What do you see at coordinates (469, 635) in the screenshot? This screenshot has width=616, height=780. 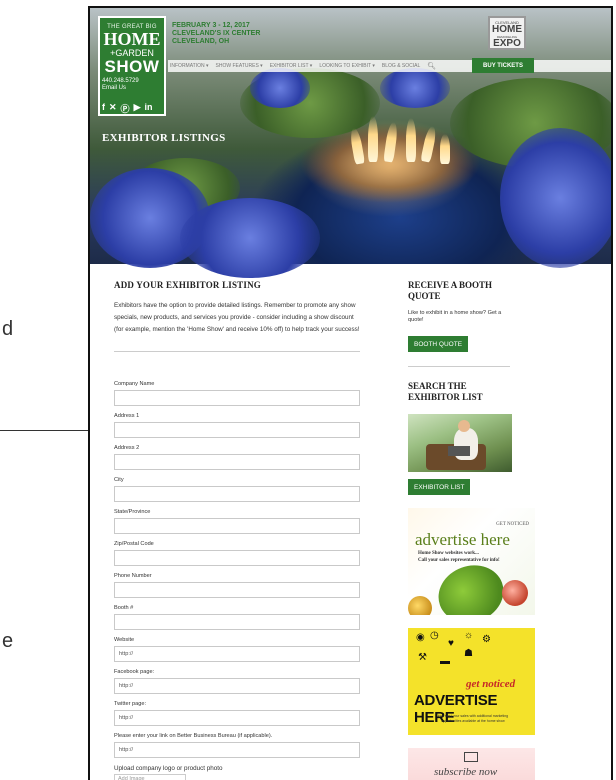 I see `sun-icon: ☼` at bounding box center [469, 635].